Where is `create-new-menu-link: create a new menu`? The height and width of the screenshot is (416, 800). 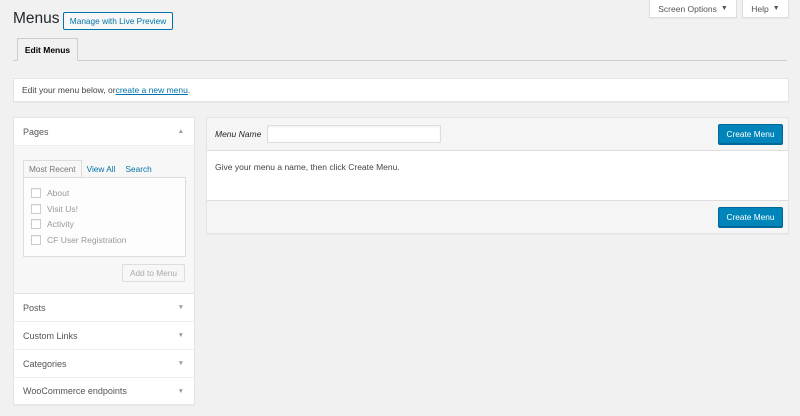
create-new-menu-link: create a new menu is located at coordinates (152, 90).